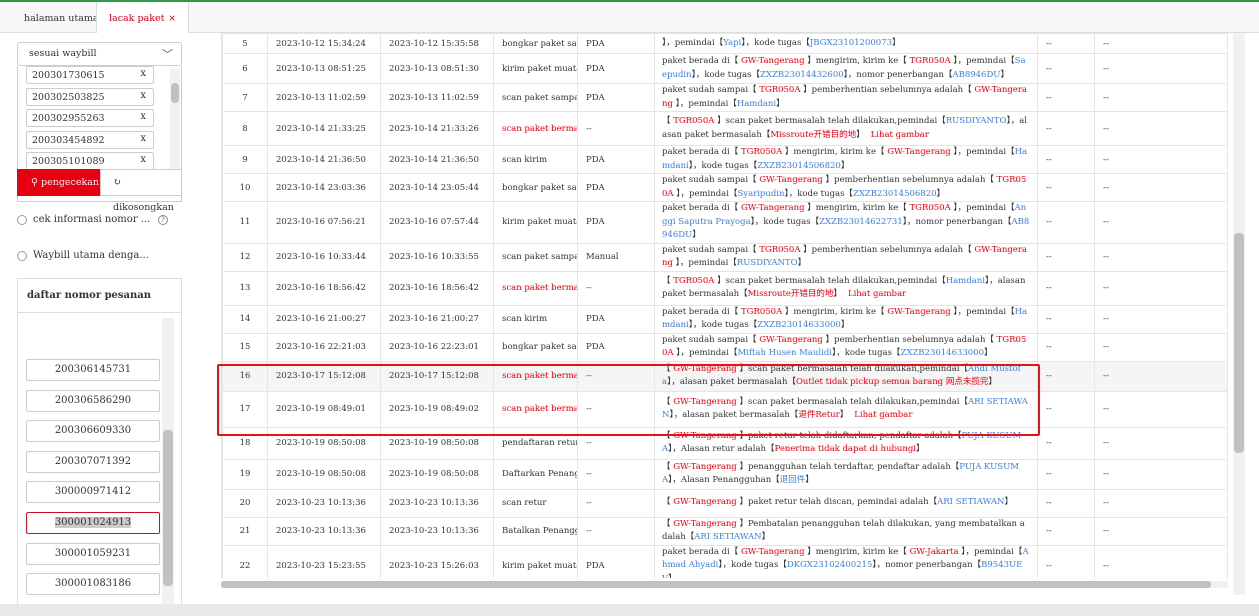 This screenshot has width=1259, height=616. Describe the element at coordinates (760, 194) in the screenshot. I see `operator-link: Syaripudin` at that location.